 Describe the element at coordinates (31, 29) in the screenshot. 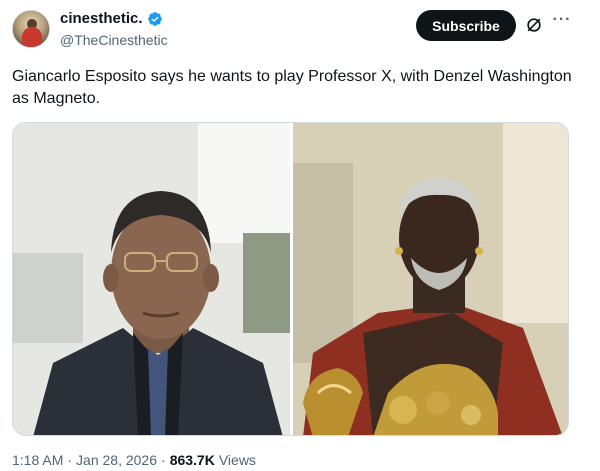

I see `author-avatar` at that location.